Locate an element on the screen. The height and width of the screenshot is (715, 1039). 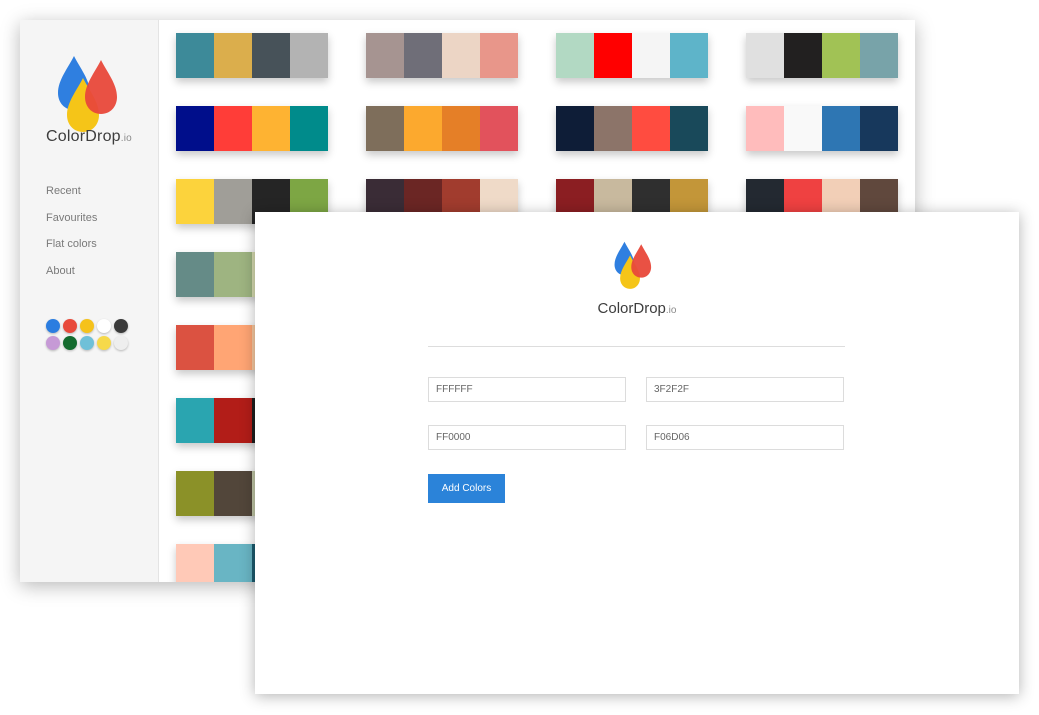
divider is located at coordinates (636, 346).